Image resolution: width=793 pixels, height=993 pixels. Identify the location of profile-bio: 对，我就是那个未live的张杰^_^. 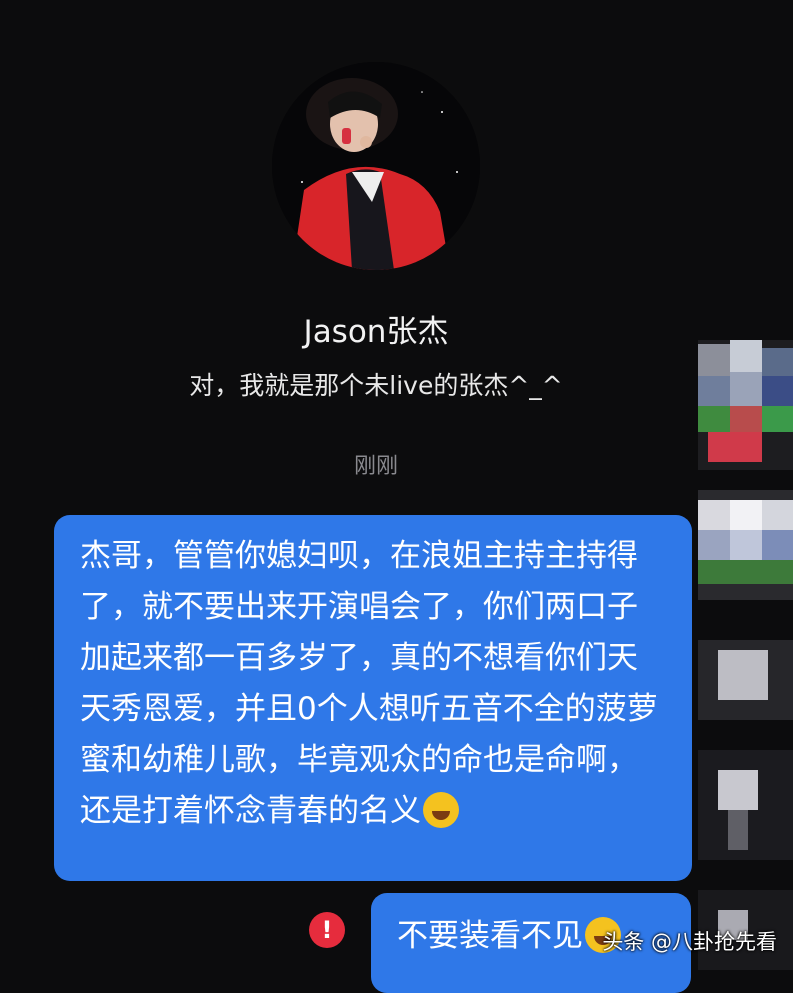
(376, 385).